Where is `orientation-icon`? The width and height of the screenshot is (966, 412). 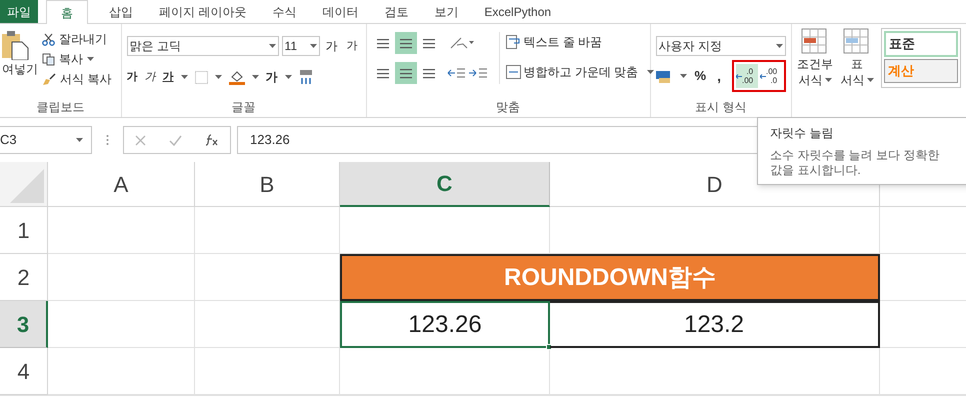
orientation-icon is located at coordinates (461, 43).